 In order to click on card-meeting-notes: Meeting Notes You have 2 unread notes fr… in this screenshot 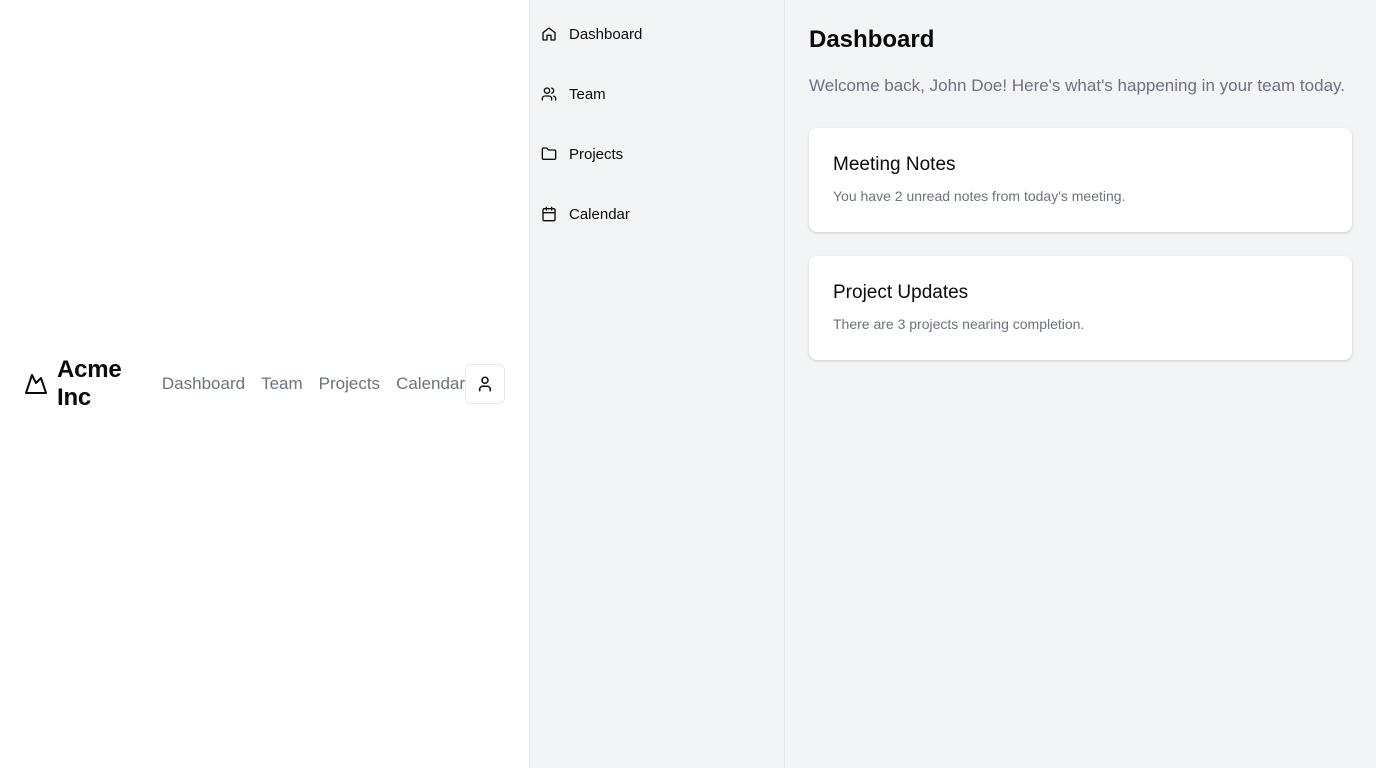, I will do `click(1080, 180)`.